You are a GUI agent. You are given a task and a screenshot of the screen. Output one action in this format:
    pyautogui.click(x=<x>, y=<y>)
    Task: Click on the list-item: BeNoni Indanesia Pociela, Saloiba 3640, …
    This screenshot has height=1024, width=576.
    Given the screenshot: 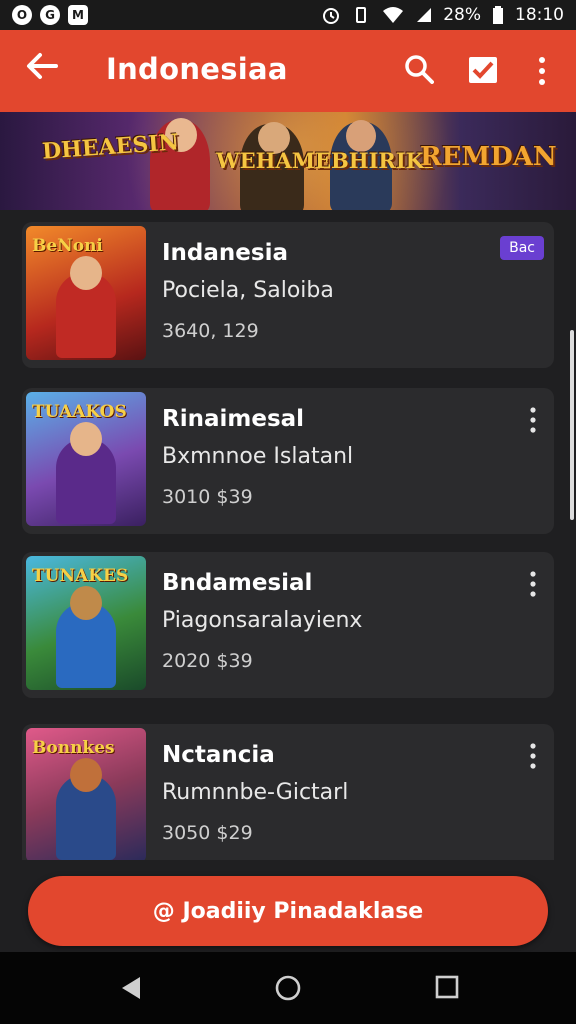 What is the action you would take?
    pyautogui.click(x=288, y=295)
    